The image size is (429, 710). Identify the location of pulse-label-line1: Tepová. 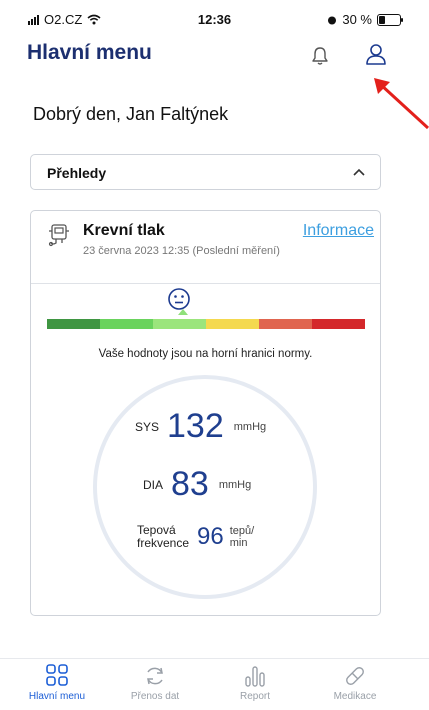
(156, 530).